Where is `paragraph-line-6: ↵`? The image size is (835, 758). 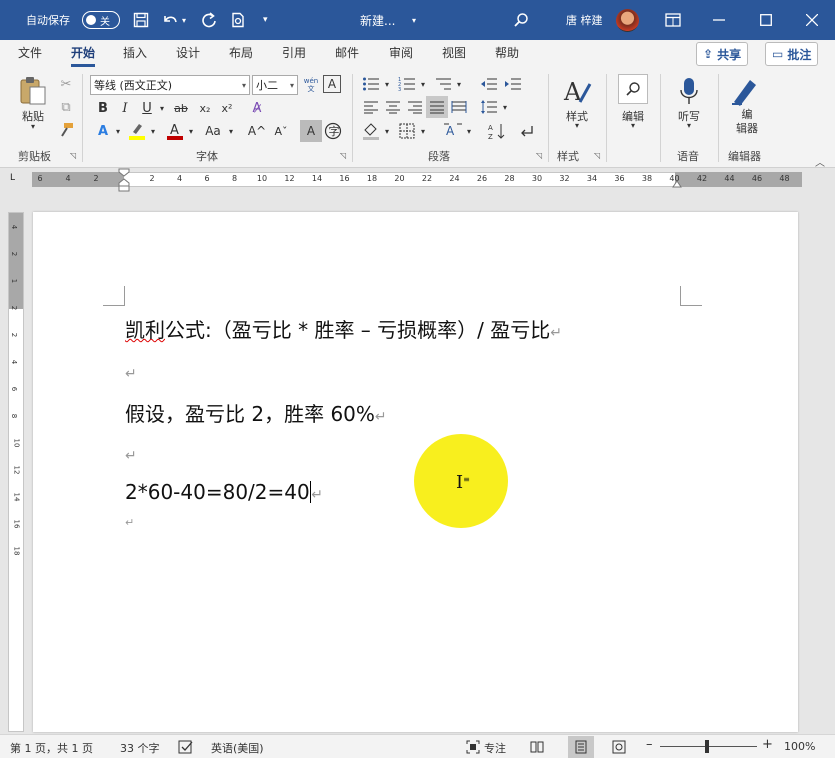 paragraph-line-6: ↵ is located at coordinates (129, 522).